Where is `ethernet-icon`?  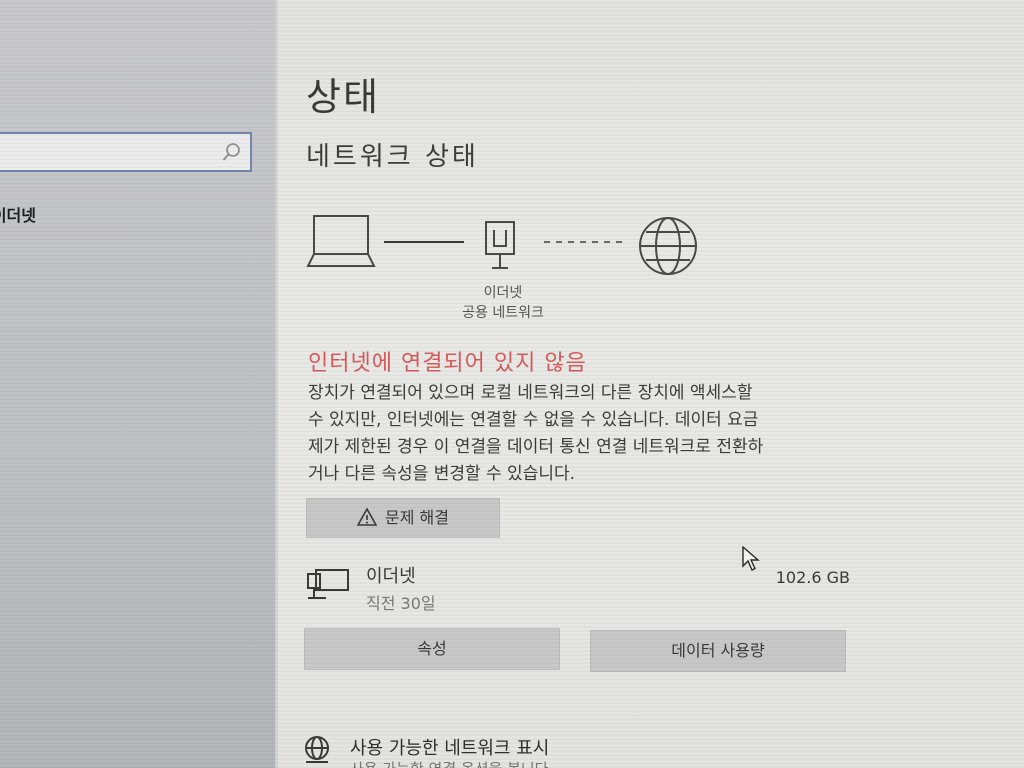 ethernet-icon is located at coordinates (328, 584).